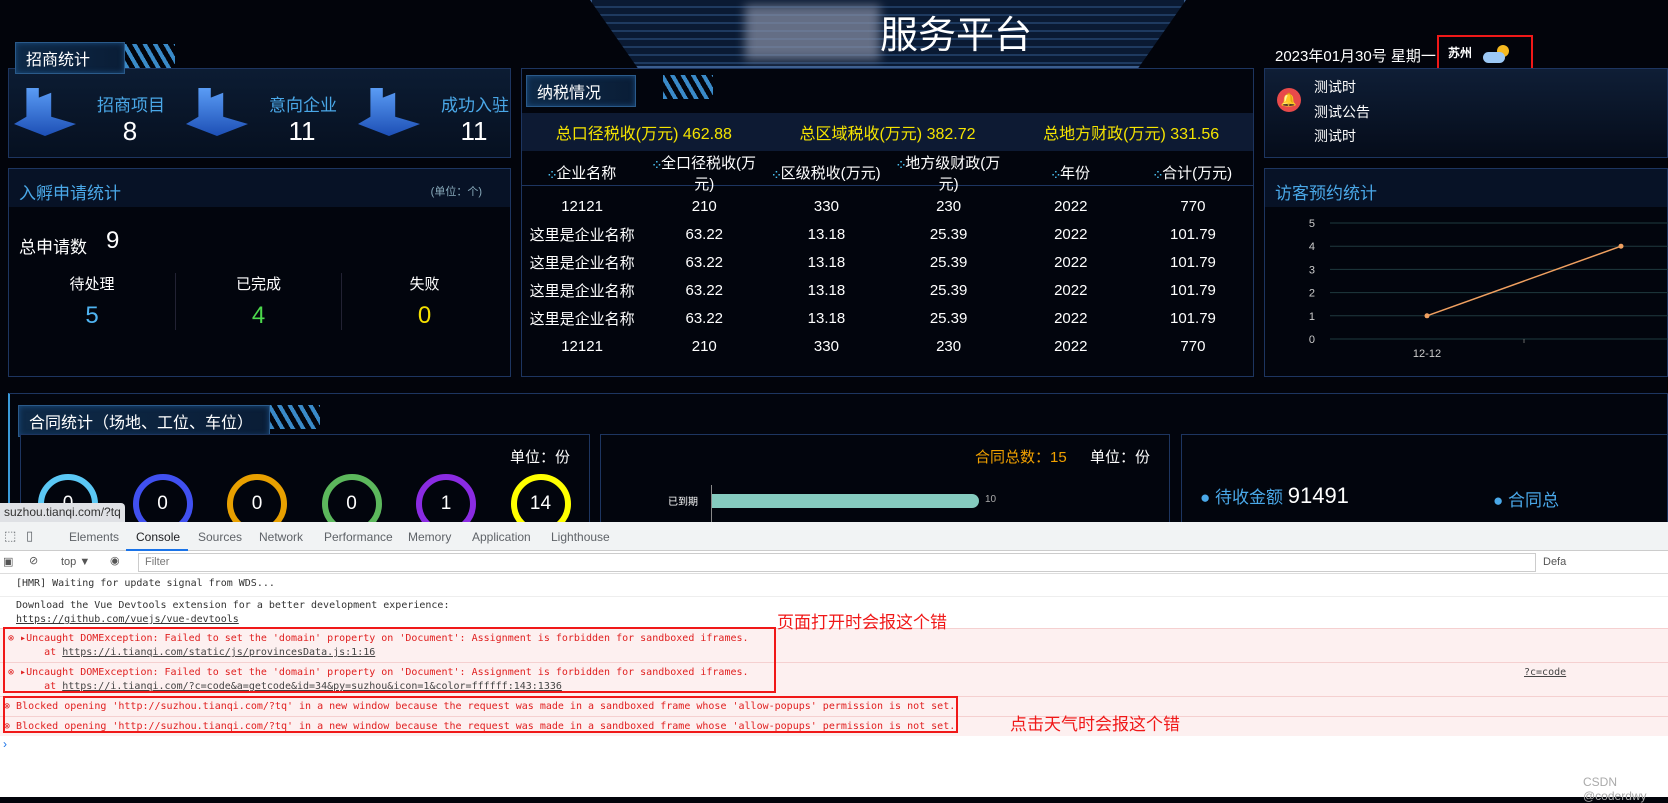 This screenshot has width=1668, height=803. Describe the element at coordinates (501, 537) in the screenshot. I see `devtools-tab-application: Application` at that location.